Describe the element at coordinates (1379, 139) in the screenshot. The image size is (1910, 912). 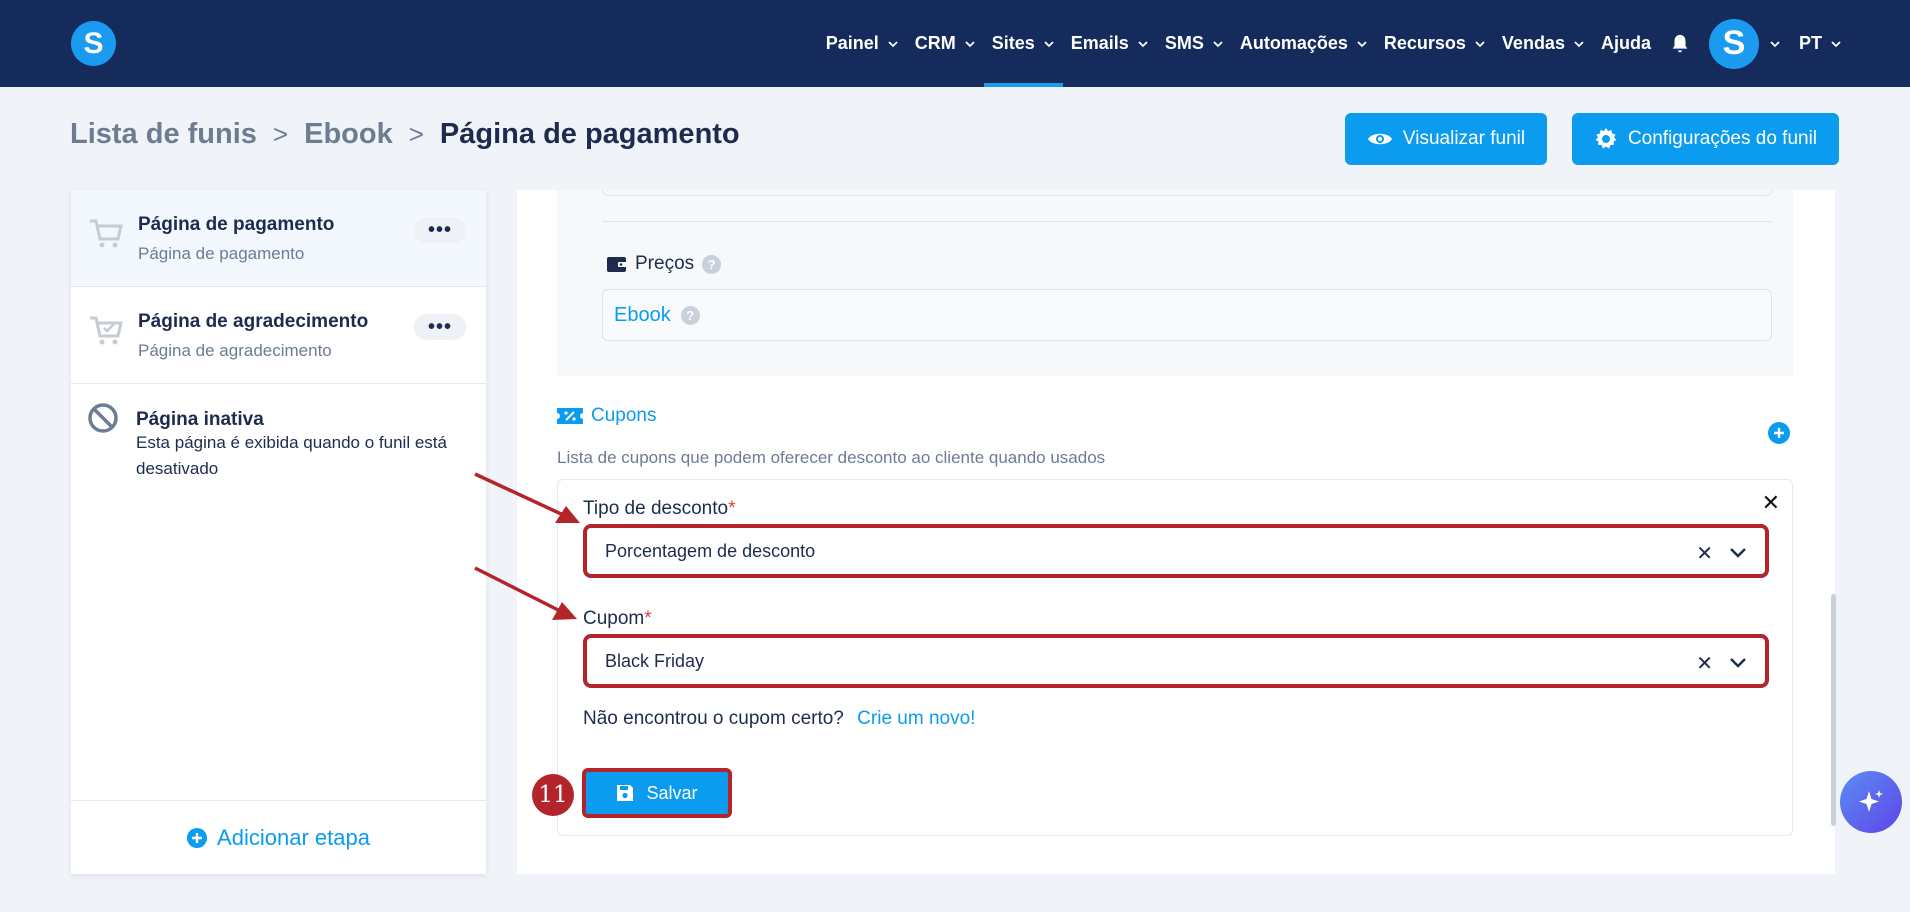
I see `eye-icon` at that location.